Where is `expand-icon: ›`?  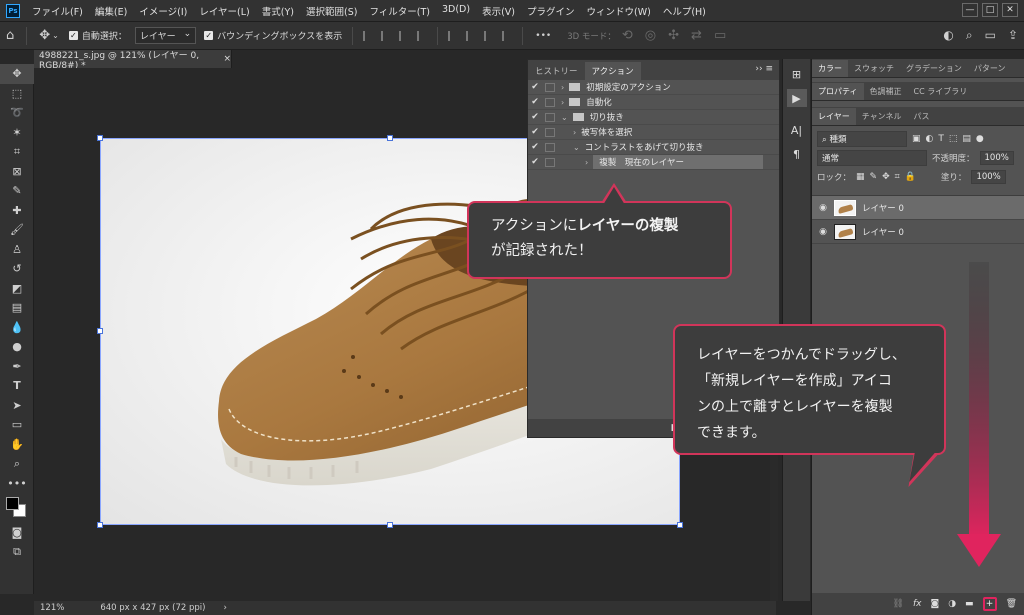
expand-icon: › is located at coordinates (562, 102).